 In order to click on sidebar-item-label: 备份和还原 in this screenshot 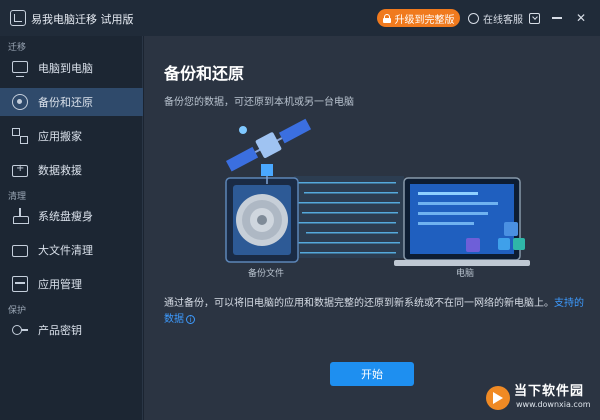, I will do `click(65, 102)`.